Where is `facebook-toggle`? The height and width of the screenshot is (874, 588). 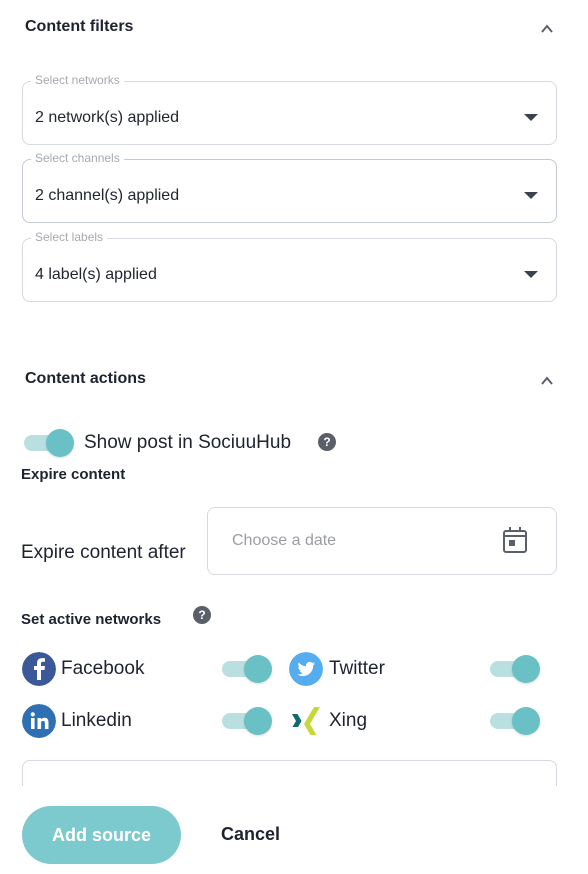 facebook-toggle is located at coordinates (246, 669).